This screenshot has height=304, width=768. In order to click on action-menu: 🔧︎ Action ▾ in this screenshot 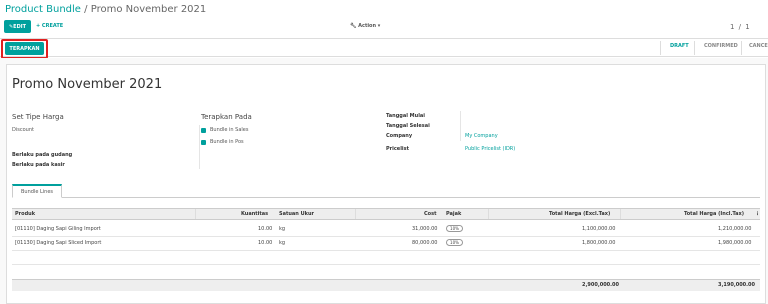, I will do `click(365, 26)`.